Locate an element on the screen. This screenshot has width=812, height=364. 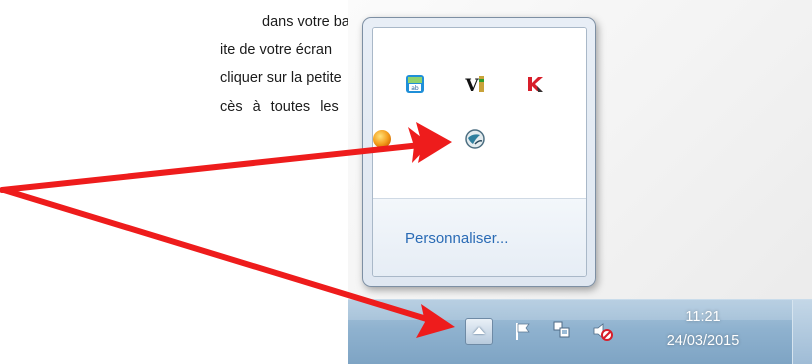
svg-text: V is located at coordinates (471, 85).